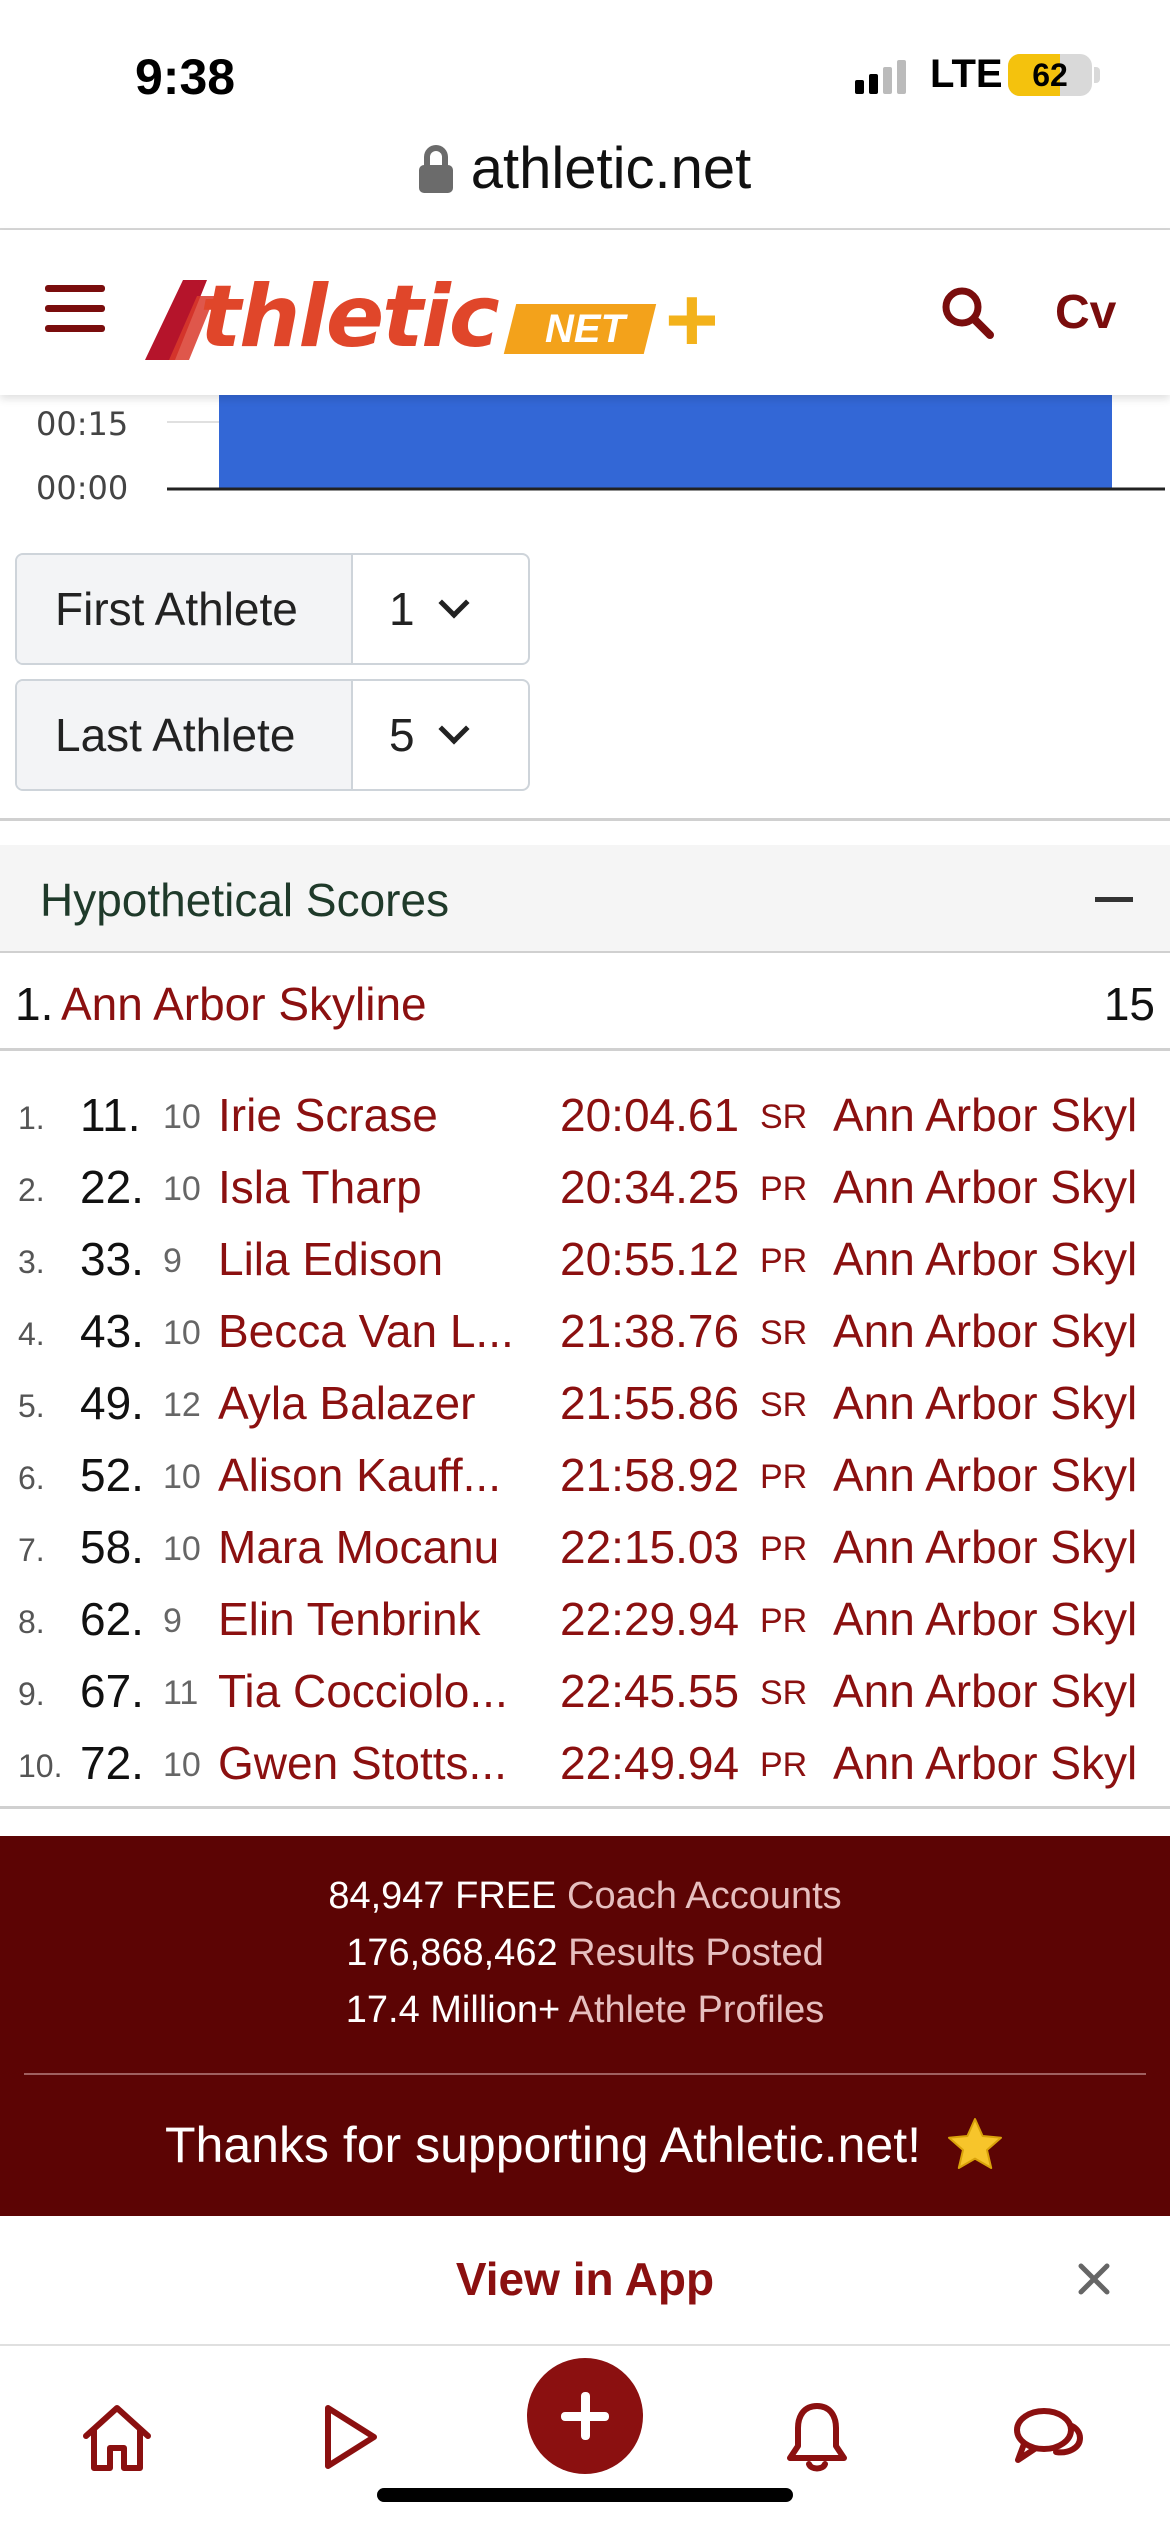  Describe the element at coordinates (649, 1259) in the screenshot. I see `result-time-link: 20:55.12` at that location.